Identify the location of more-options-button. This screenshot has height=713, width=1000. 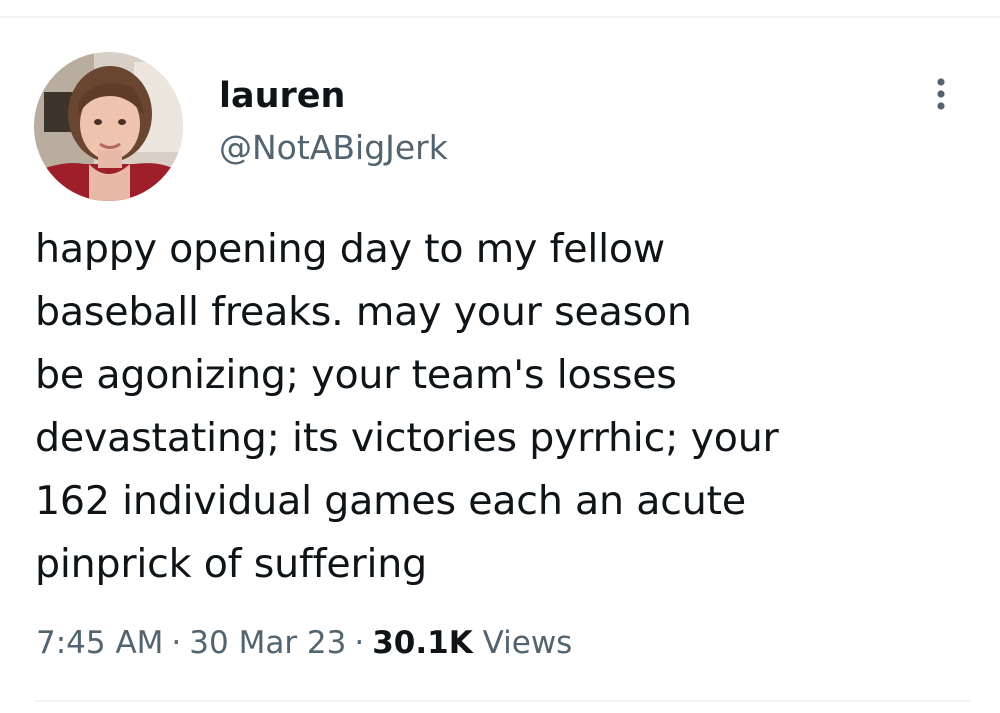
(941, 94).